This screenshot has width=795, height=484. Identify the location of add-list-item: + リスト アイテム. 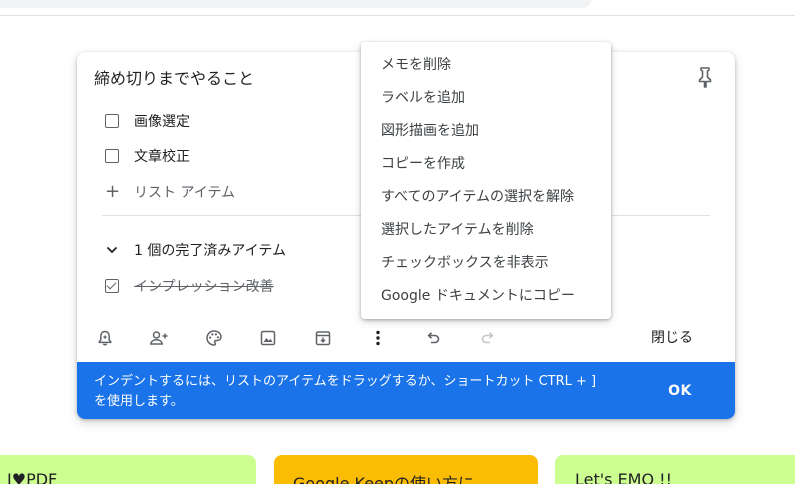
(170, 192).